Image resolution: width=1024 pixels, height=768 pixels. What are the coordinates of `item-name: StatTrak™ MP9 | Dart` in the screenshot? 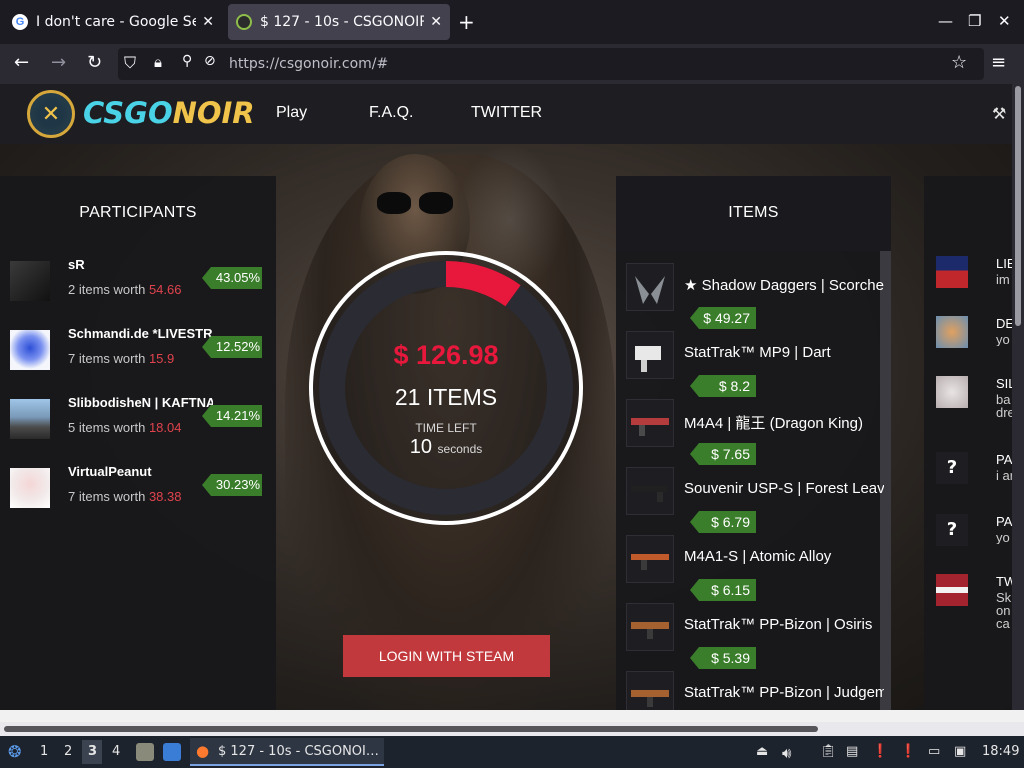 It's located at (757, 352).